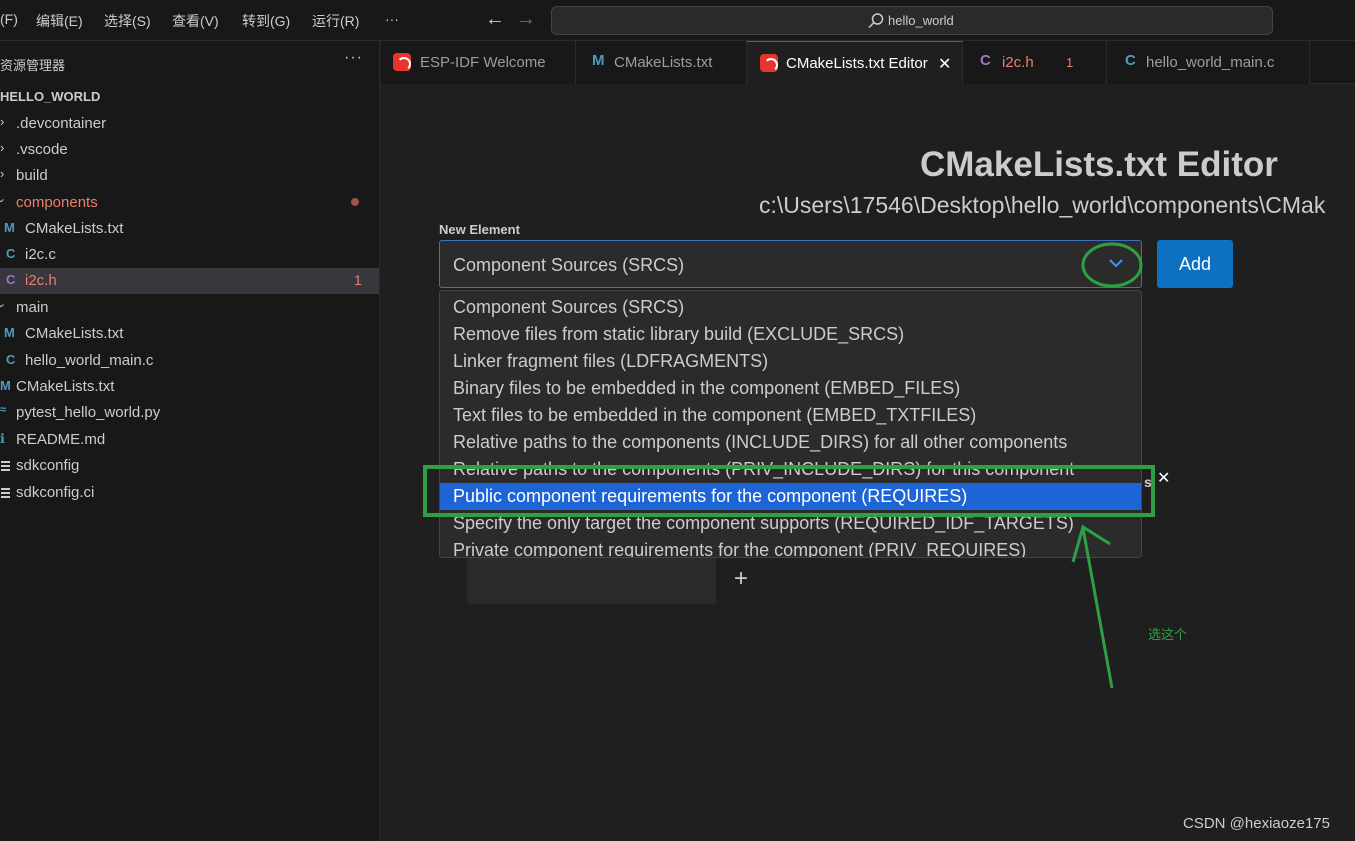 The width and height of the screenshot is (1355, 841). I want to click on tree-item-label: pytest_hello_world.py, so click(88, 412).